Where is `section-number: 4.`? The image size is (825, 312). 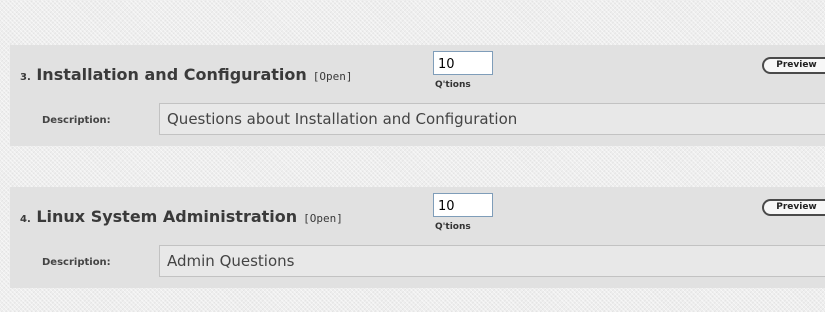 section-number: 4. is located at coordinates (25, 219).